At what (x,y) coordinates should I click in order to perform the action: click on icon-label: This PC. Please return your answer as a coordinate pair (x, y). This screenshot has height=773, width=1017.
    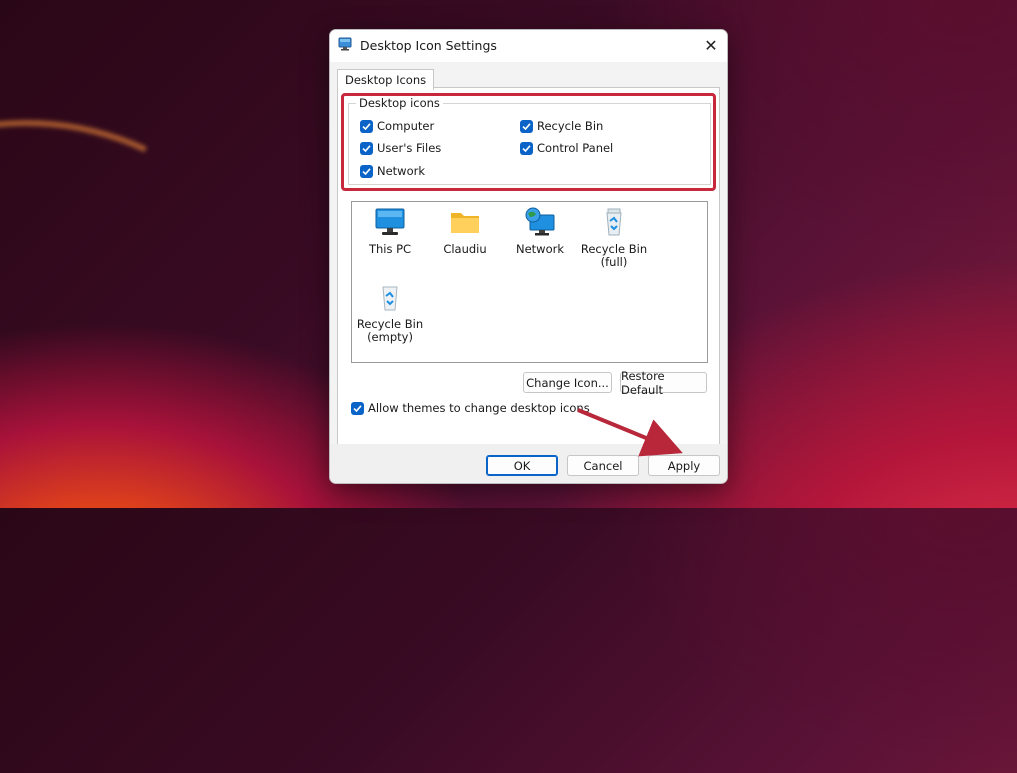
    Looking at the image, I should click on (390, 249).